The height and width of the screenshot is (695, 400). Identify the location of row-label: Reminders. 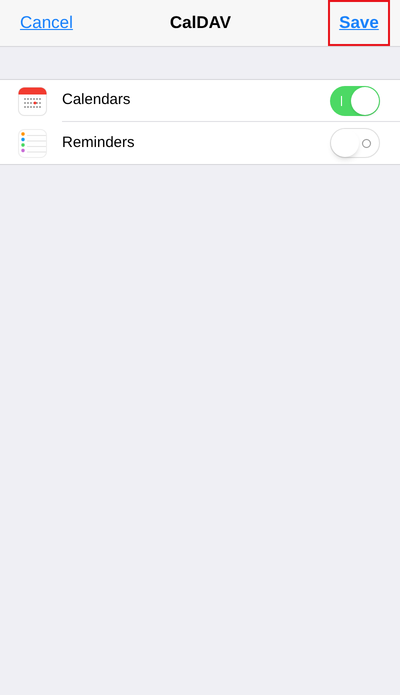
(99, 142).